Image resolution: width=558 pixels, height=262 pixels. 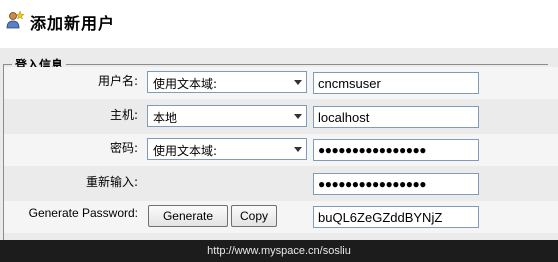 What do you see at coordinates (254, 216) in the screenshot?
I see `copy-button: Copy` at bounding box center [254, 216].